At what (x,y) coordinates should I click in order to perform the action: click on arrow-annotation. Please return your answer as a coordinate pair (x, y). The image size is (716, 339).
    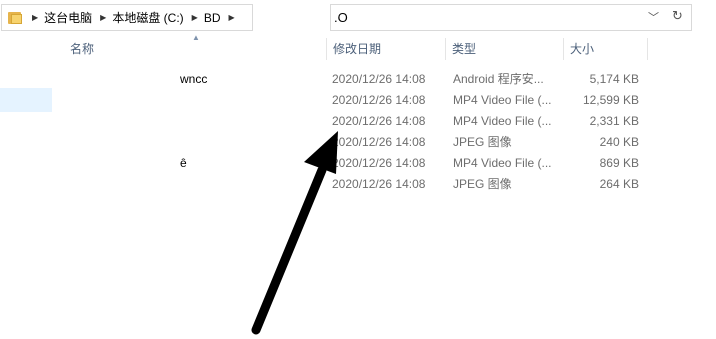
    Looking at the image, I should click on (294, 233).